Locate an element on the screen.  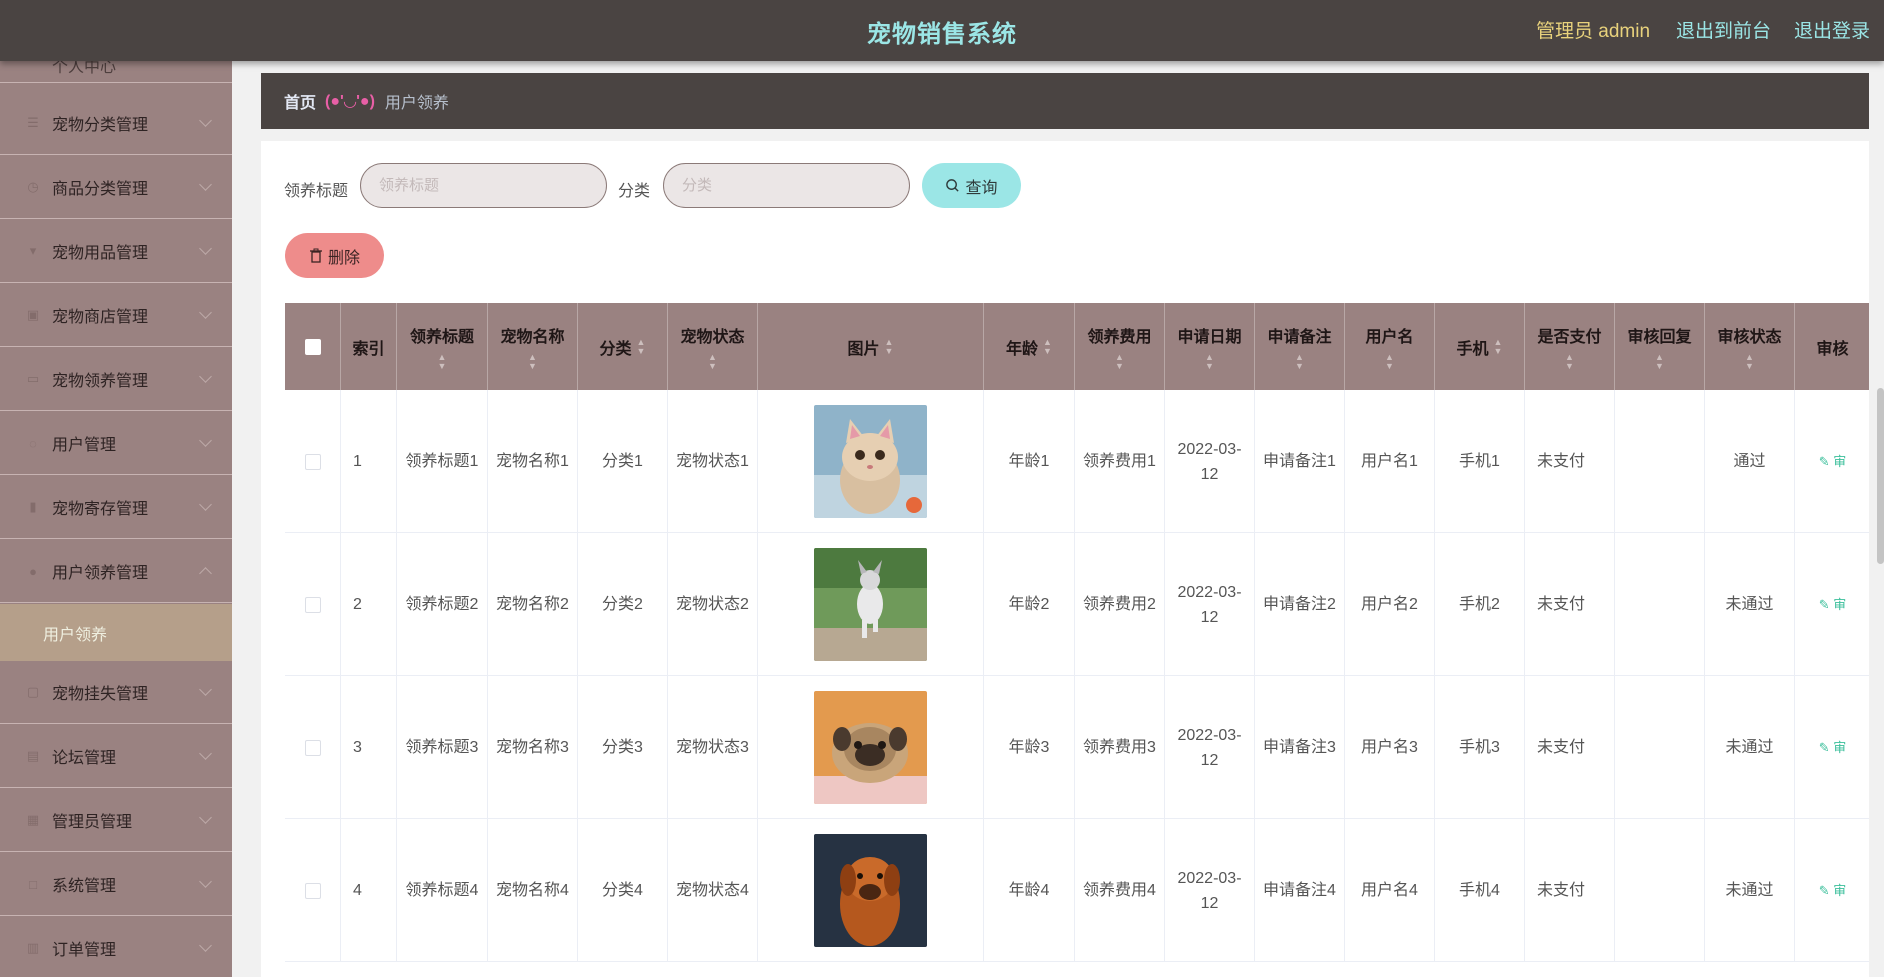
column-header: 图片 ▲ ▼ is located at coordinates (871, 346).